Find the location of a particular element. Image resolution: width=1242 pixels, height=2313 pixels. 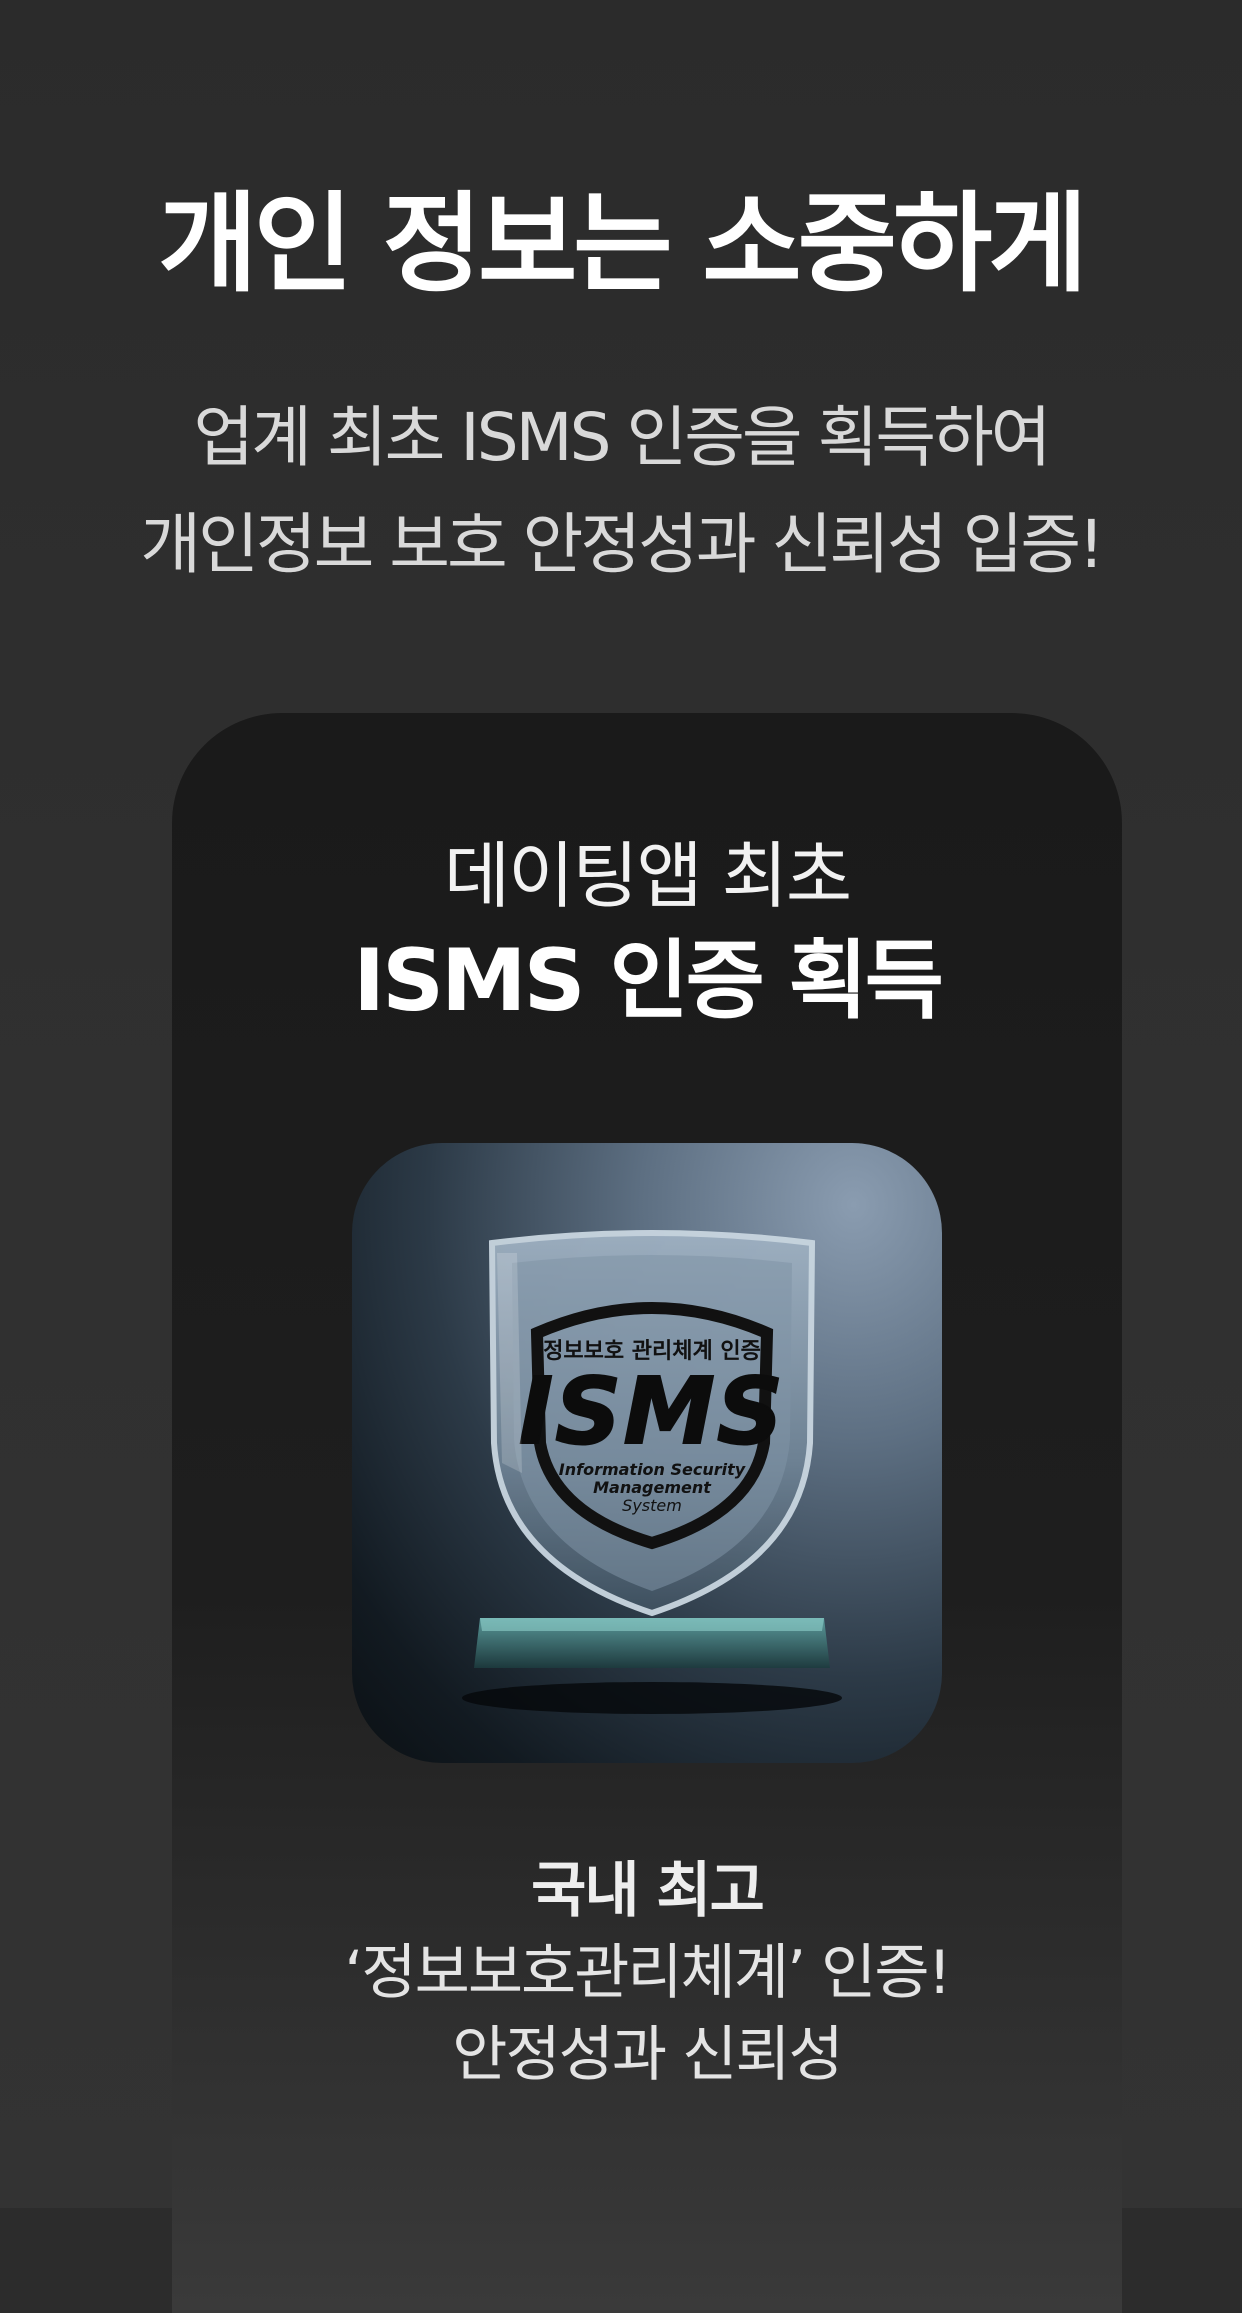

page-subtitle-line2: 개인정보 보호 안정성과 신뢰성 입증! is located at coordinates (622, 544).